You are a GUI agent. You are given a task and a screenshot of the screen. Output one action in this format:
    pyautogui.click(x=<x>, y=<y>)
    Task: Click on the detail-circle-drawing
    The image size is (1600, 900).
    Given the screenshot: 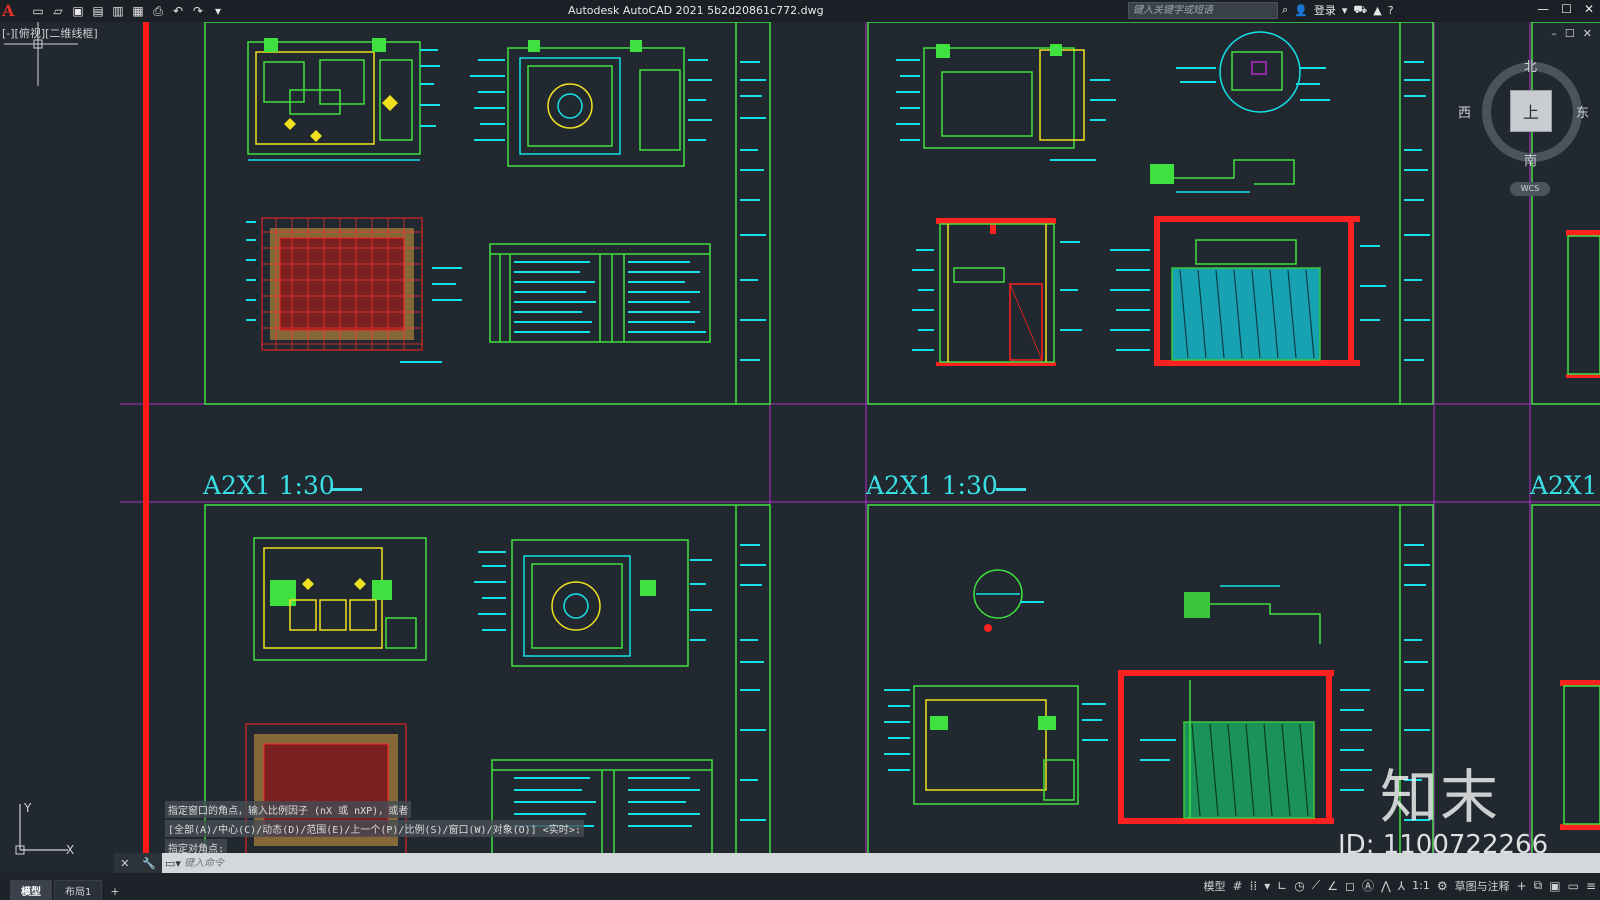 What is the action you would take?
    pyautogui.click(x=1260, y=72)
    